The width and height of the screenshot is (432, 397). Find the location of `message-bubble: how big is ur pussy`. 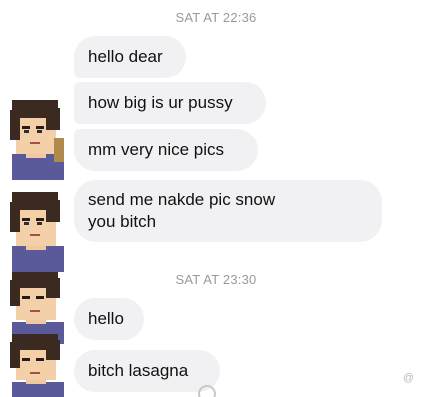

message-bubble: how big is ur pussy is located at coordinates (170, 103).